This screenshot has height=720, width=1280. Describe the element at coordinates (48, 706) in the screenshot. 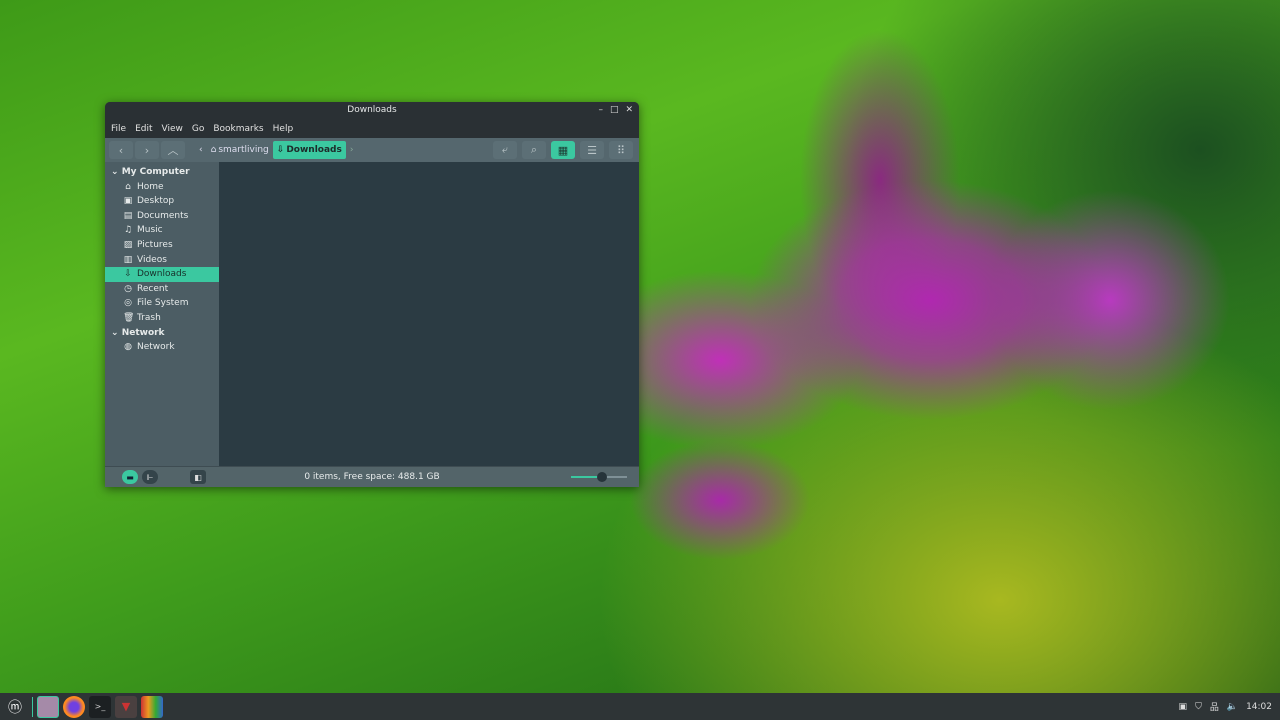

I see `files-launcher` at that location.